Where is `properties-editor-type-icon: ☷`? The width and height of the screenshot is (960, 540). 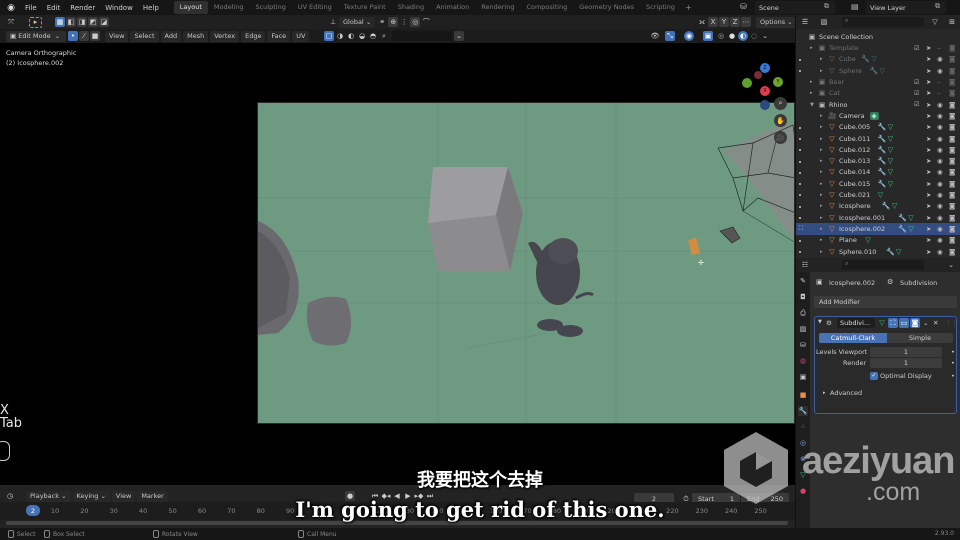 properties-editor-type-icon: ☷ is located at coordinates (805, 265).